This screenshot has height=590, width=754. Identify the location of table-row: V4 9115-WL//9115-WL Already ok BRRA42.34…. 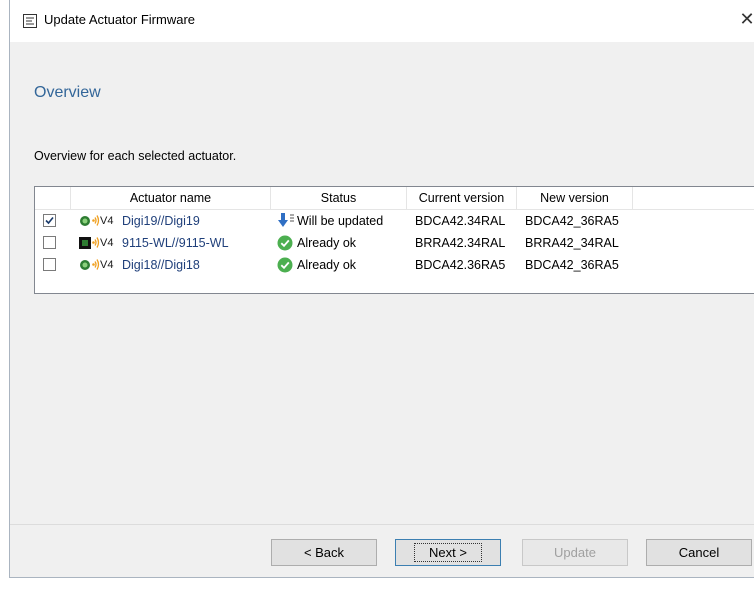
(394, 243).